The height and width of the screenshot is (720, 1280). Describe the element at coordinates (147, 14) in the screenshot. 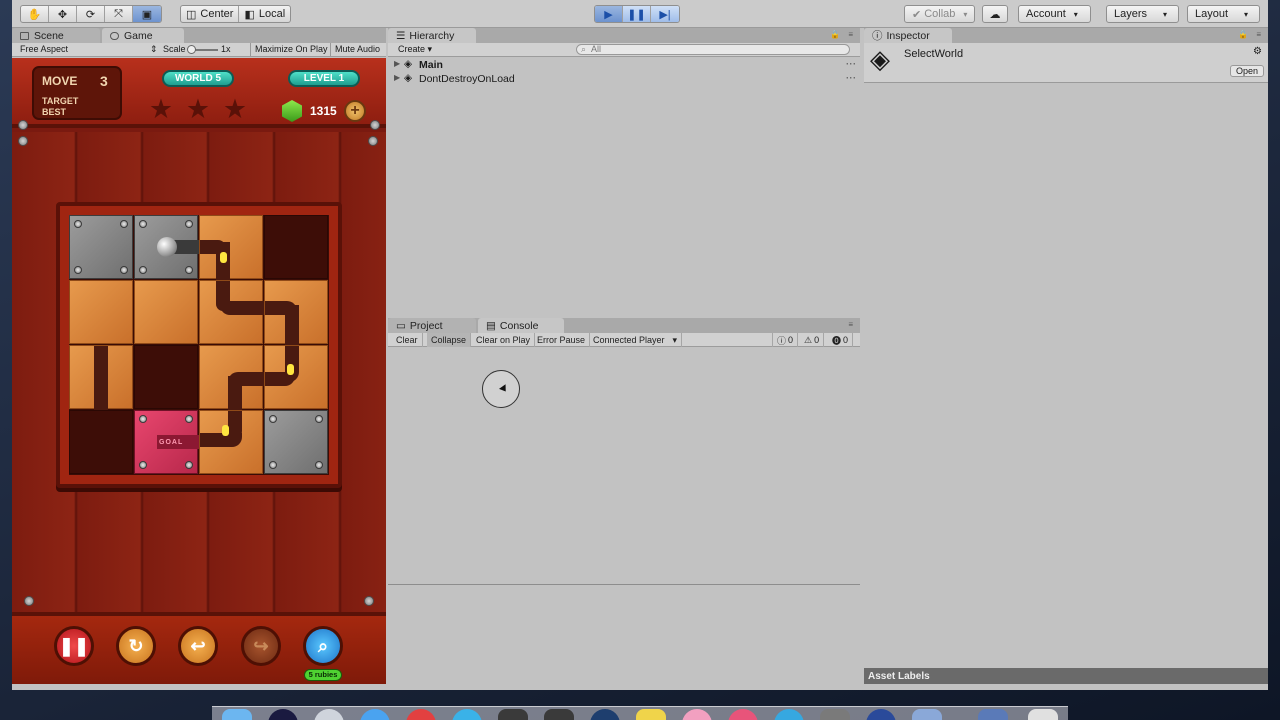

I see `rect-tool-icon: ▣` at that location.